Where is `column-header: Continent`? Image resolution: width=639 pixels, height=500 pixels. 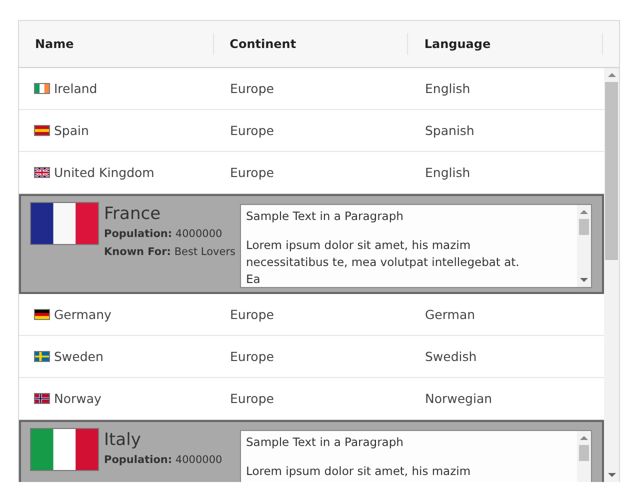
column-header: Continent is located at coordinates (311, 44).